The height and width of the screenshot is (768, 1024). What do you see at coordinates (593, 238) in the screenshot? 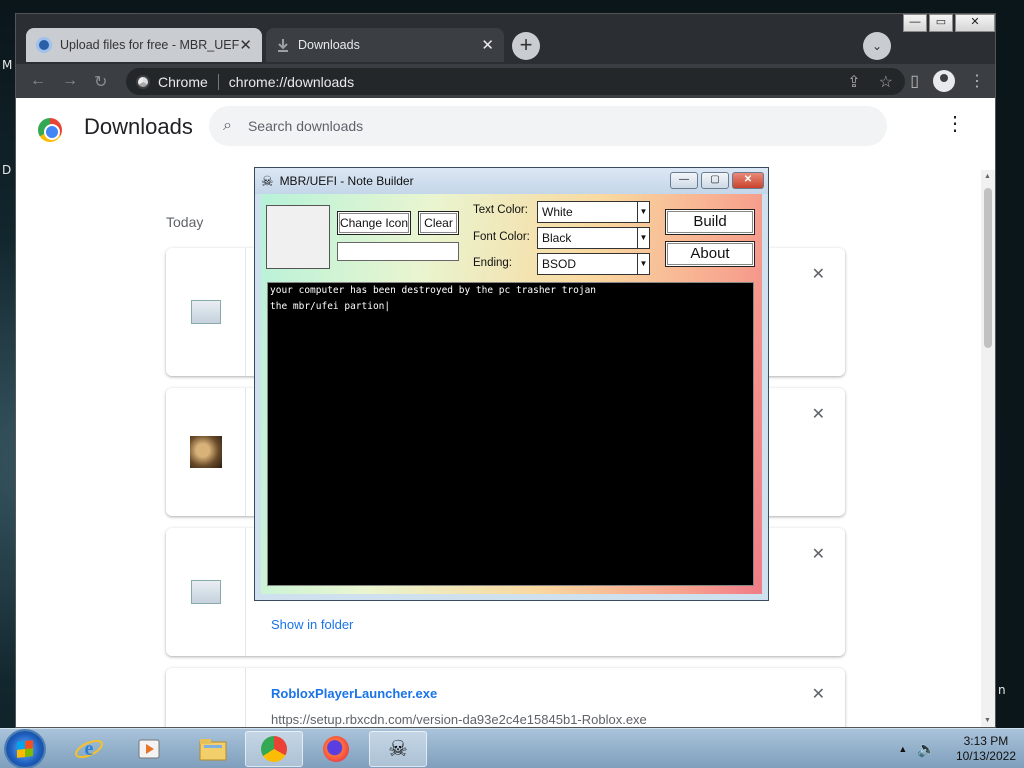
I see `font-color-select: Black ▼` at bounding box center [593, 238].